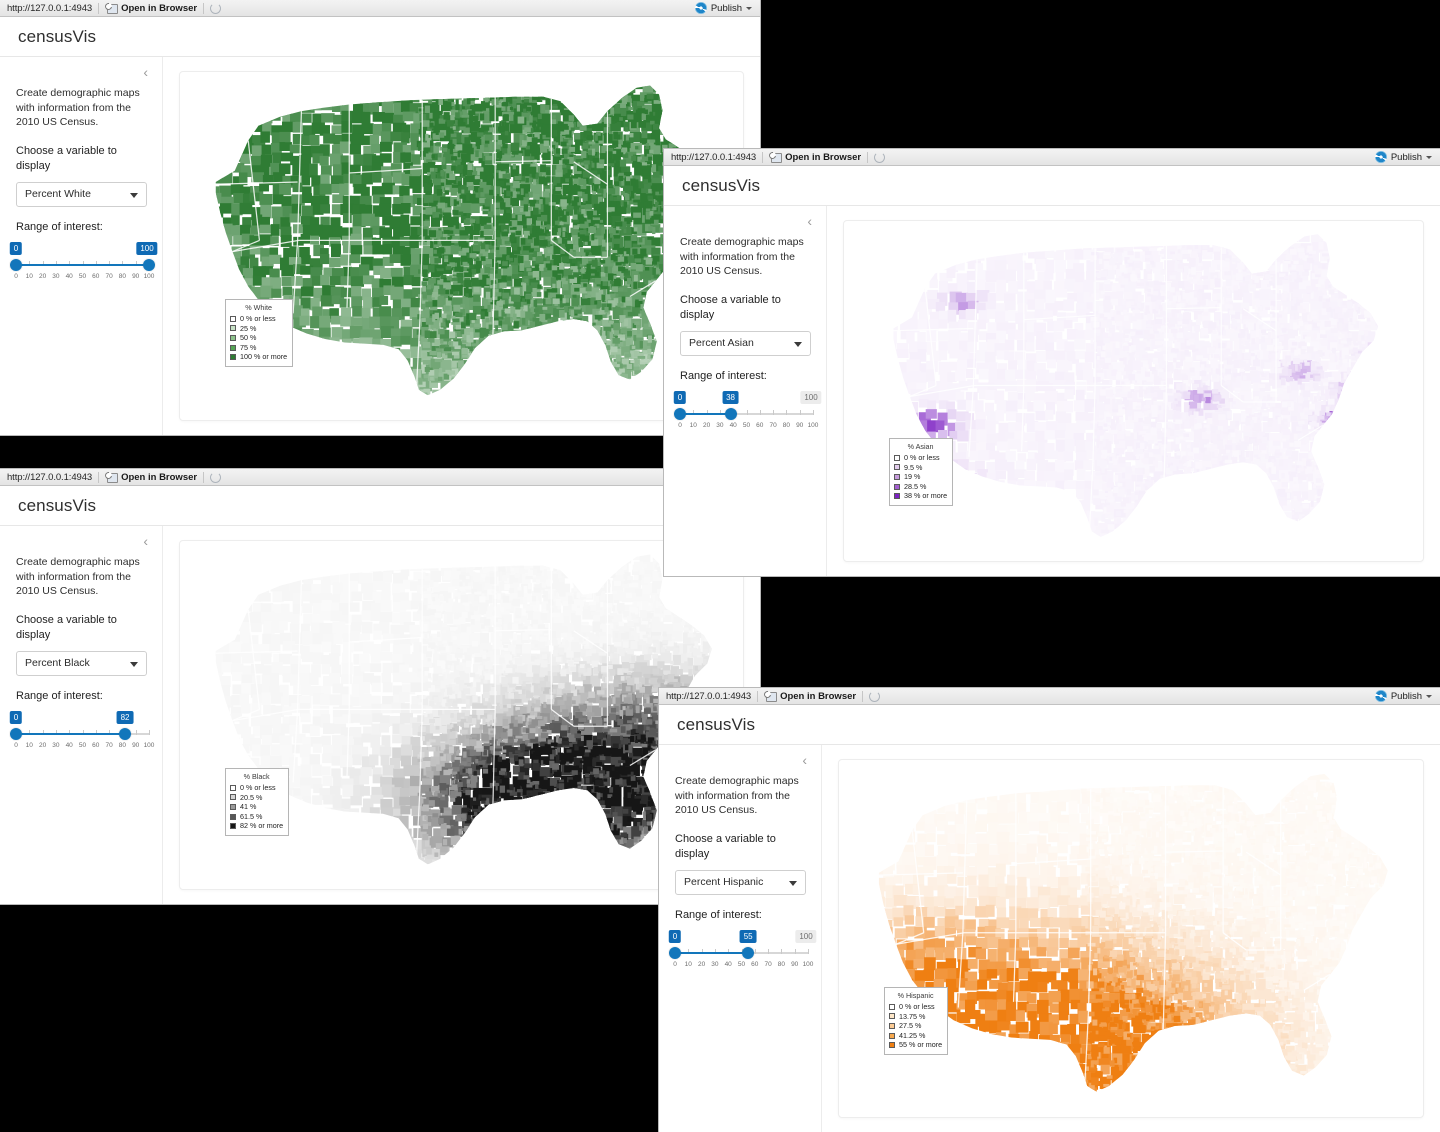  What do you see at coordinates (463, 240) in the screenshot?
I see `us-county-choropleth` at bounding box center [463, 240].